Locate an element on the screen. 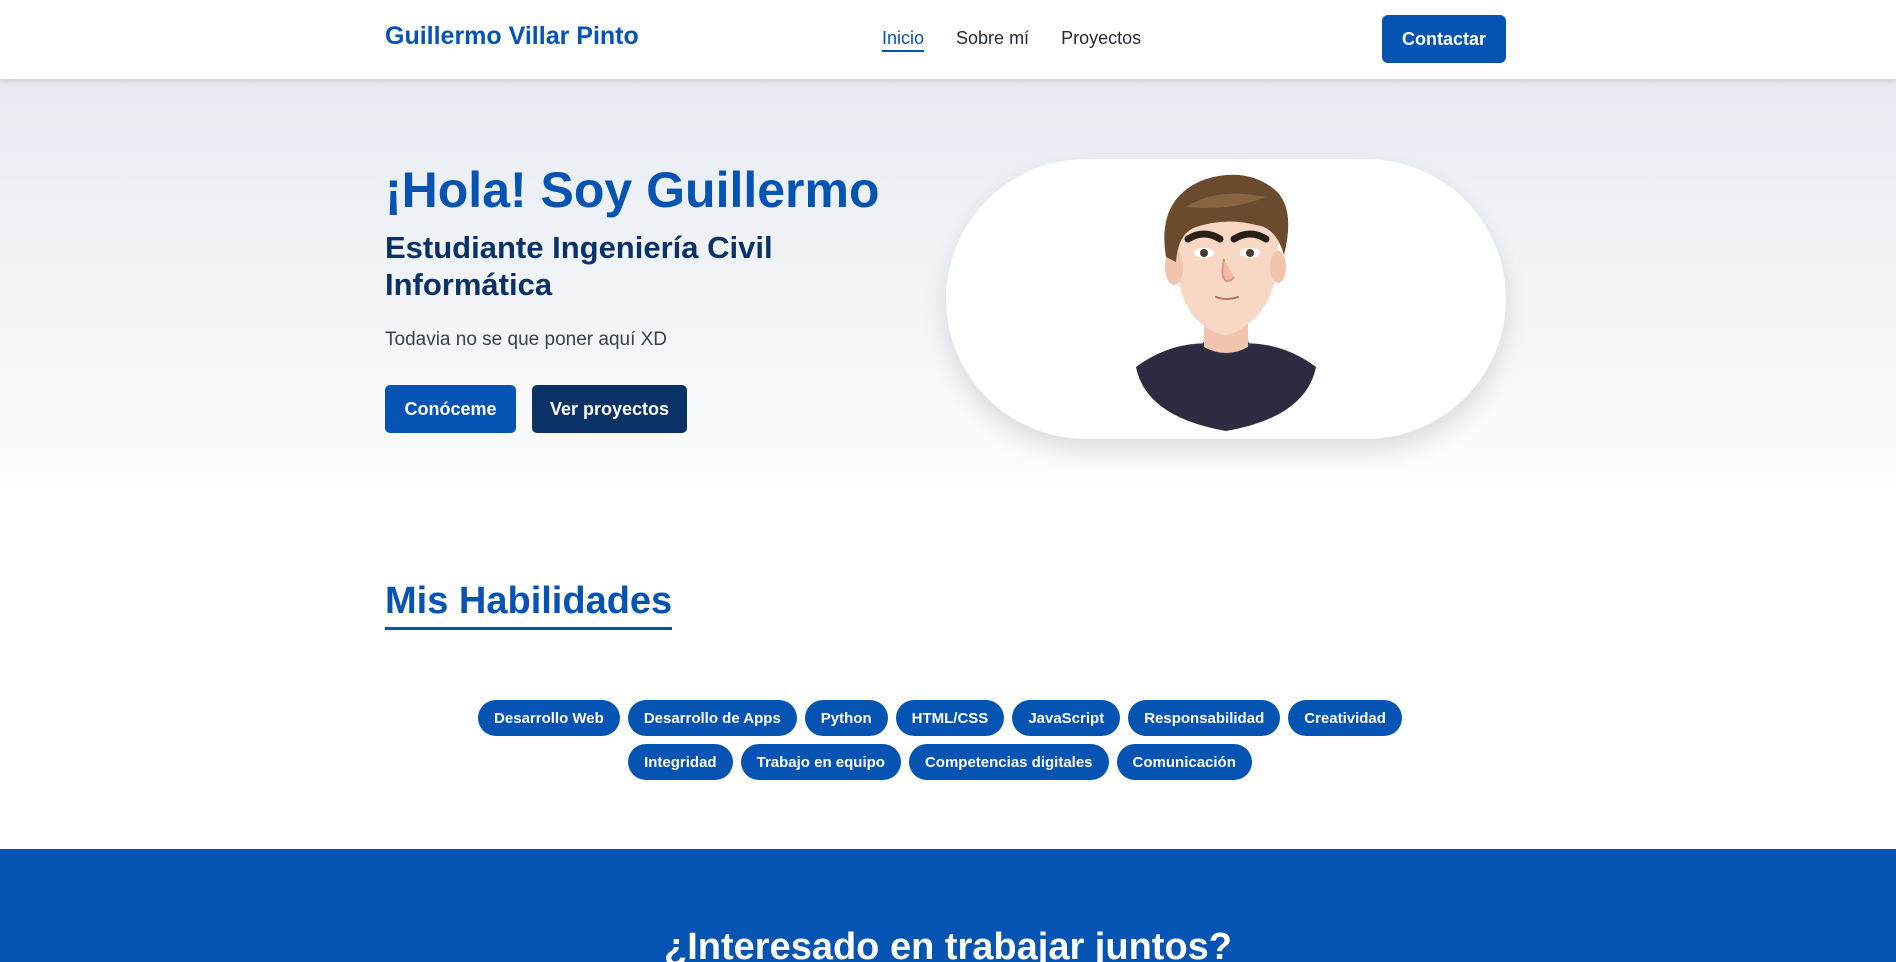 Image resolution: width=1896 pixels, height=962 pixels. skill-chip: JavaScript is located at coordinates (1066, 718).